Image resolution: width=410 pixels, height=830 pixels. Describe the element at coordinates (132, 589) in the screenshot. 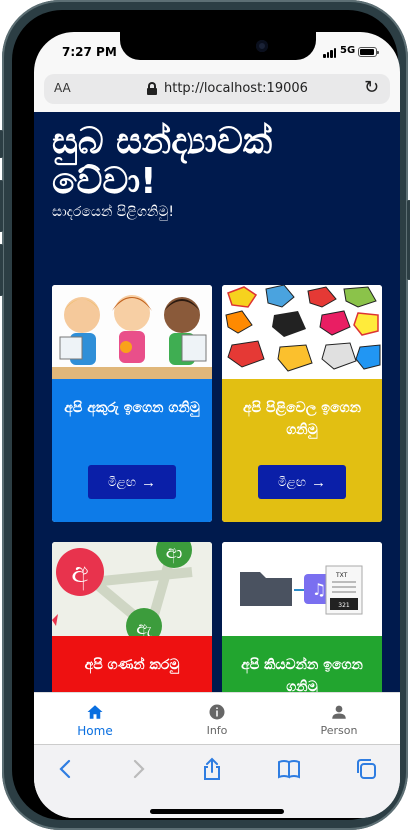

I see `letter-balls-illustration: අ ආ ඇ` at that location.